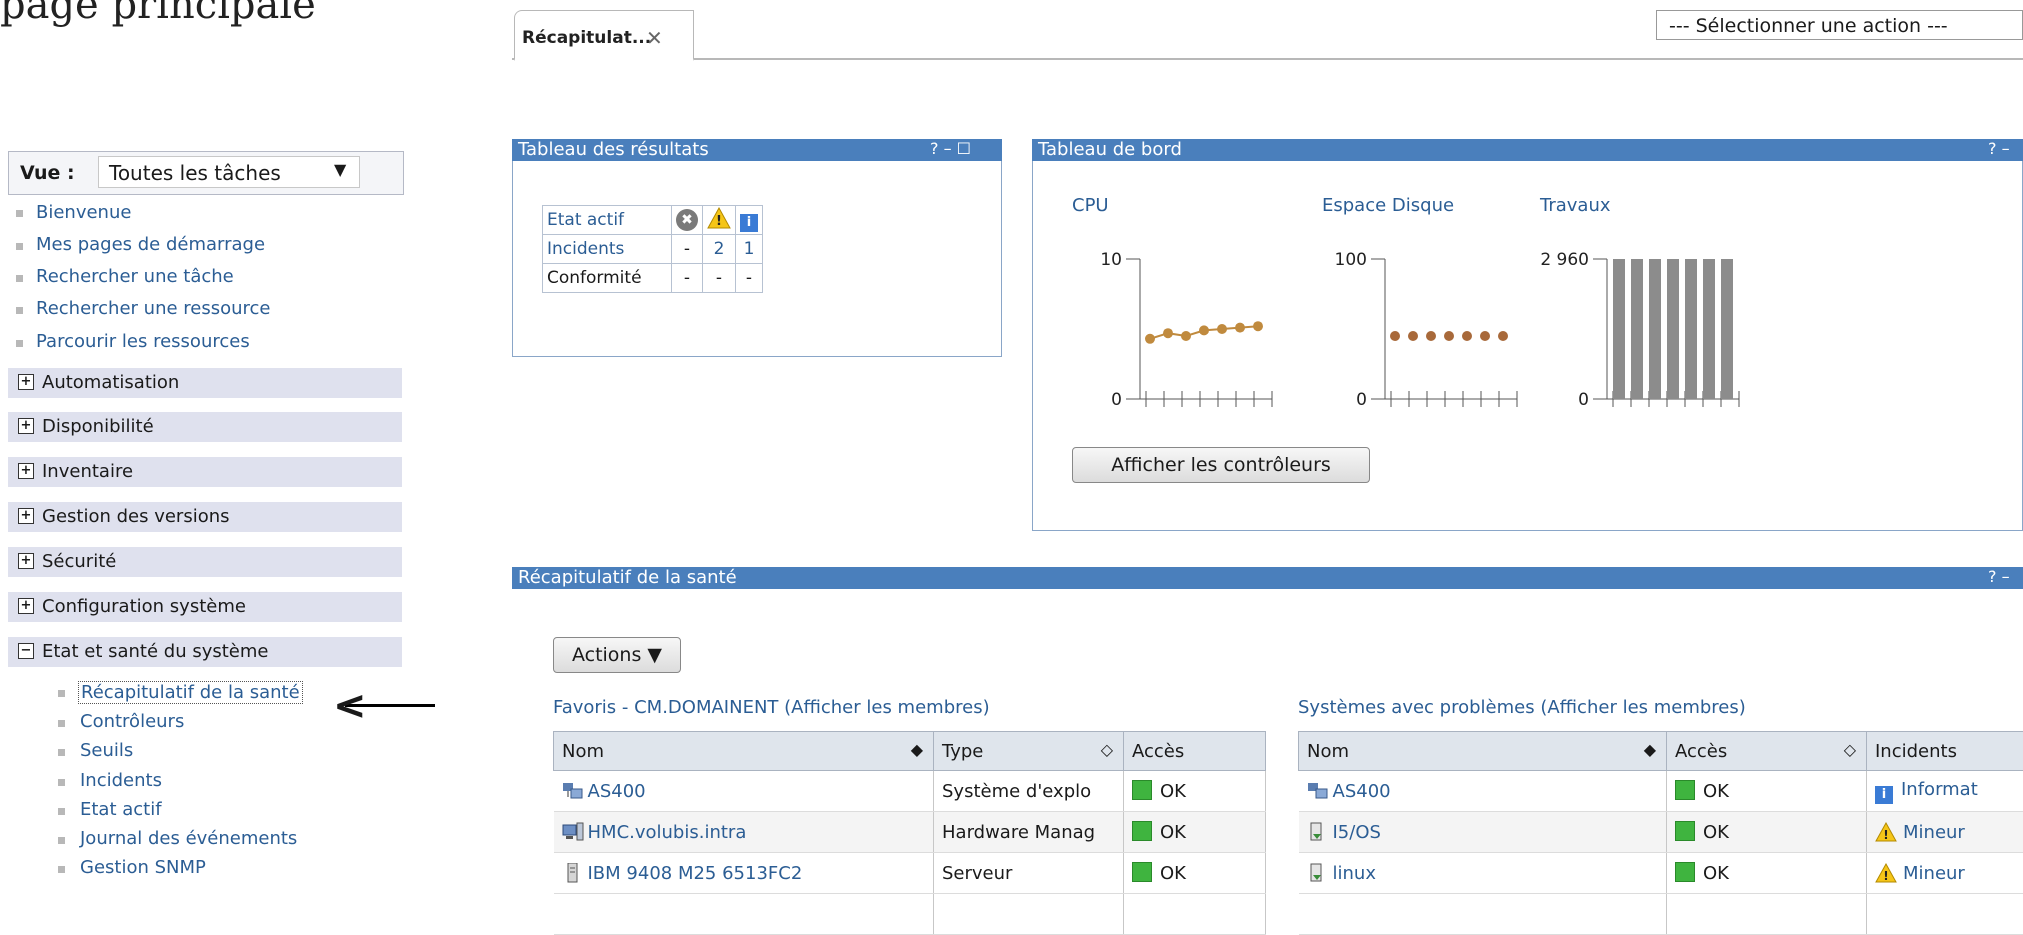 Image resolution: width=2023 pixels, height=935 pixels. I want to click on table-row: I5/OS OK ! Mineur, so click(1660, 832).